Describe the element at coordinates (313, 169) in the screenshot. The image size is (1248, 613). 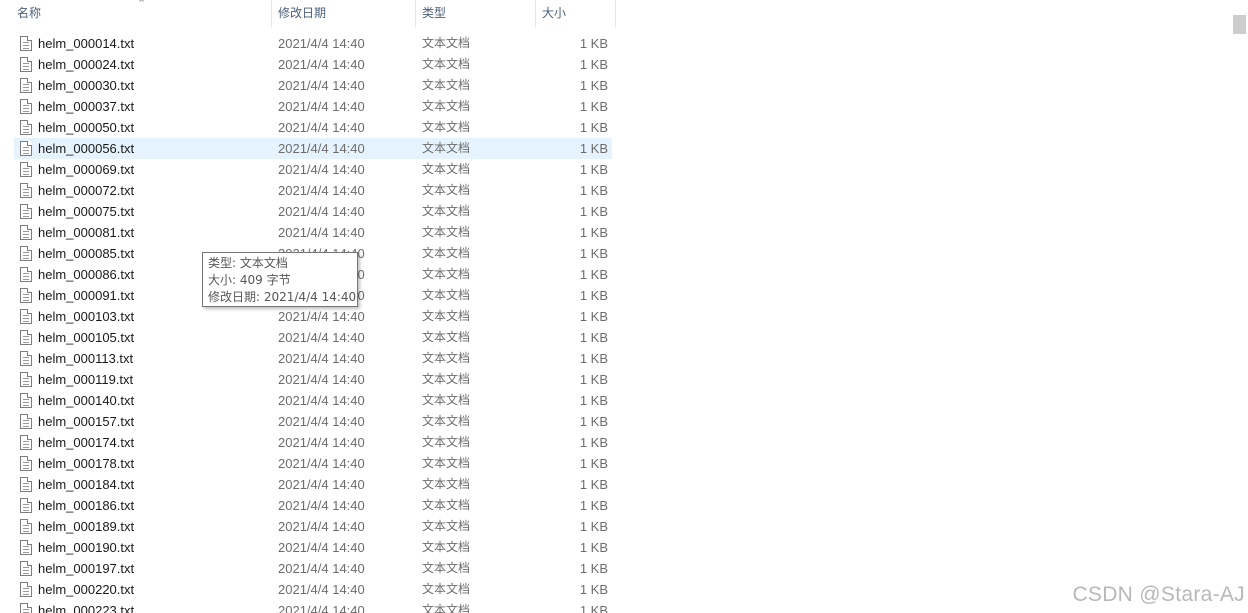
I see `file-row: helm_000069.txt 2021/4/4 14:40 文本文档 1 KB` at that location.